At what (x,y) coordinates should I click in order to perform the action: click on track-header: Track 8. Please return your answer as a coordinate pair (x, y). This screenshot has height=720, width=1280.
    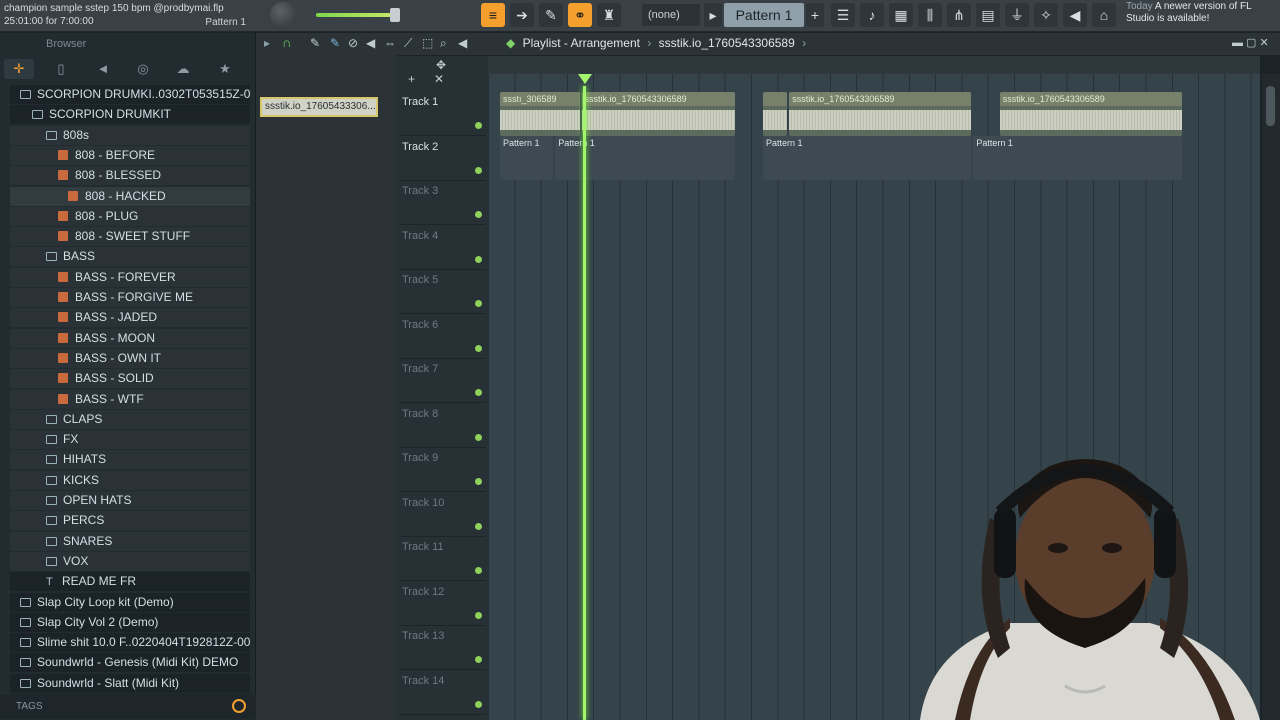
    Looking at the image, I should click on (443, 426).